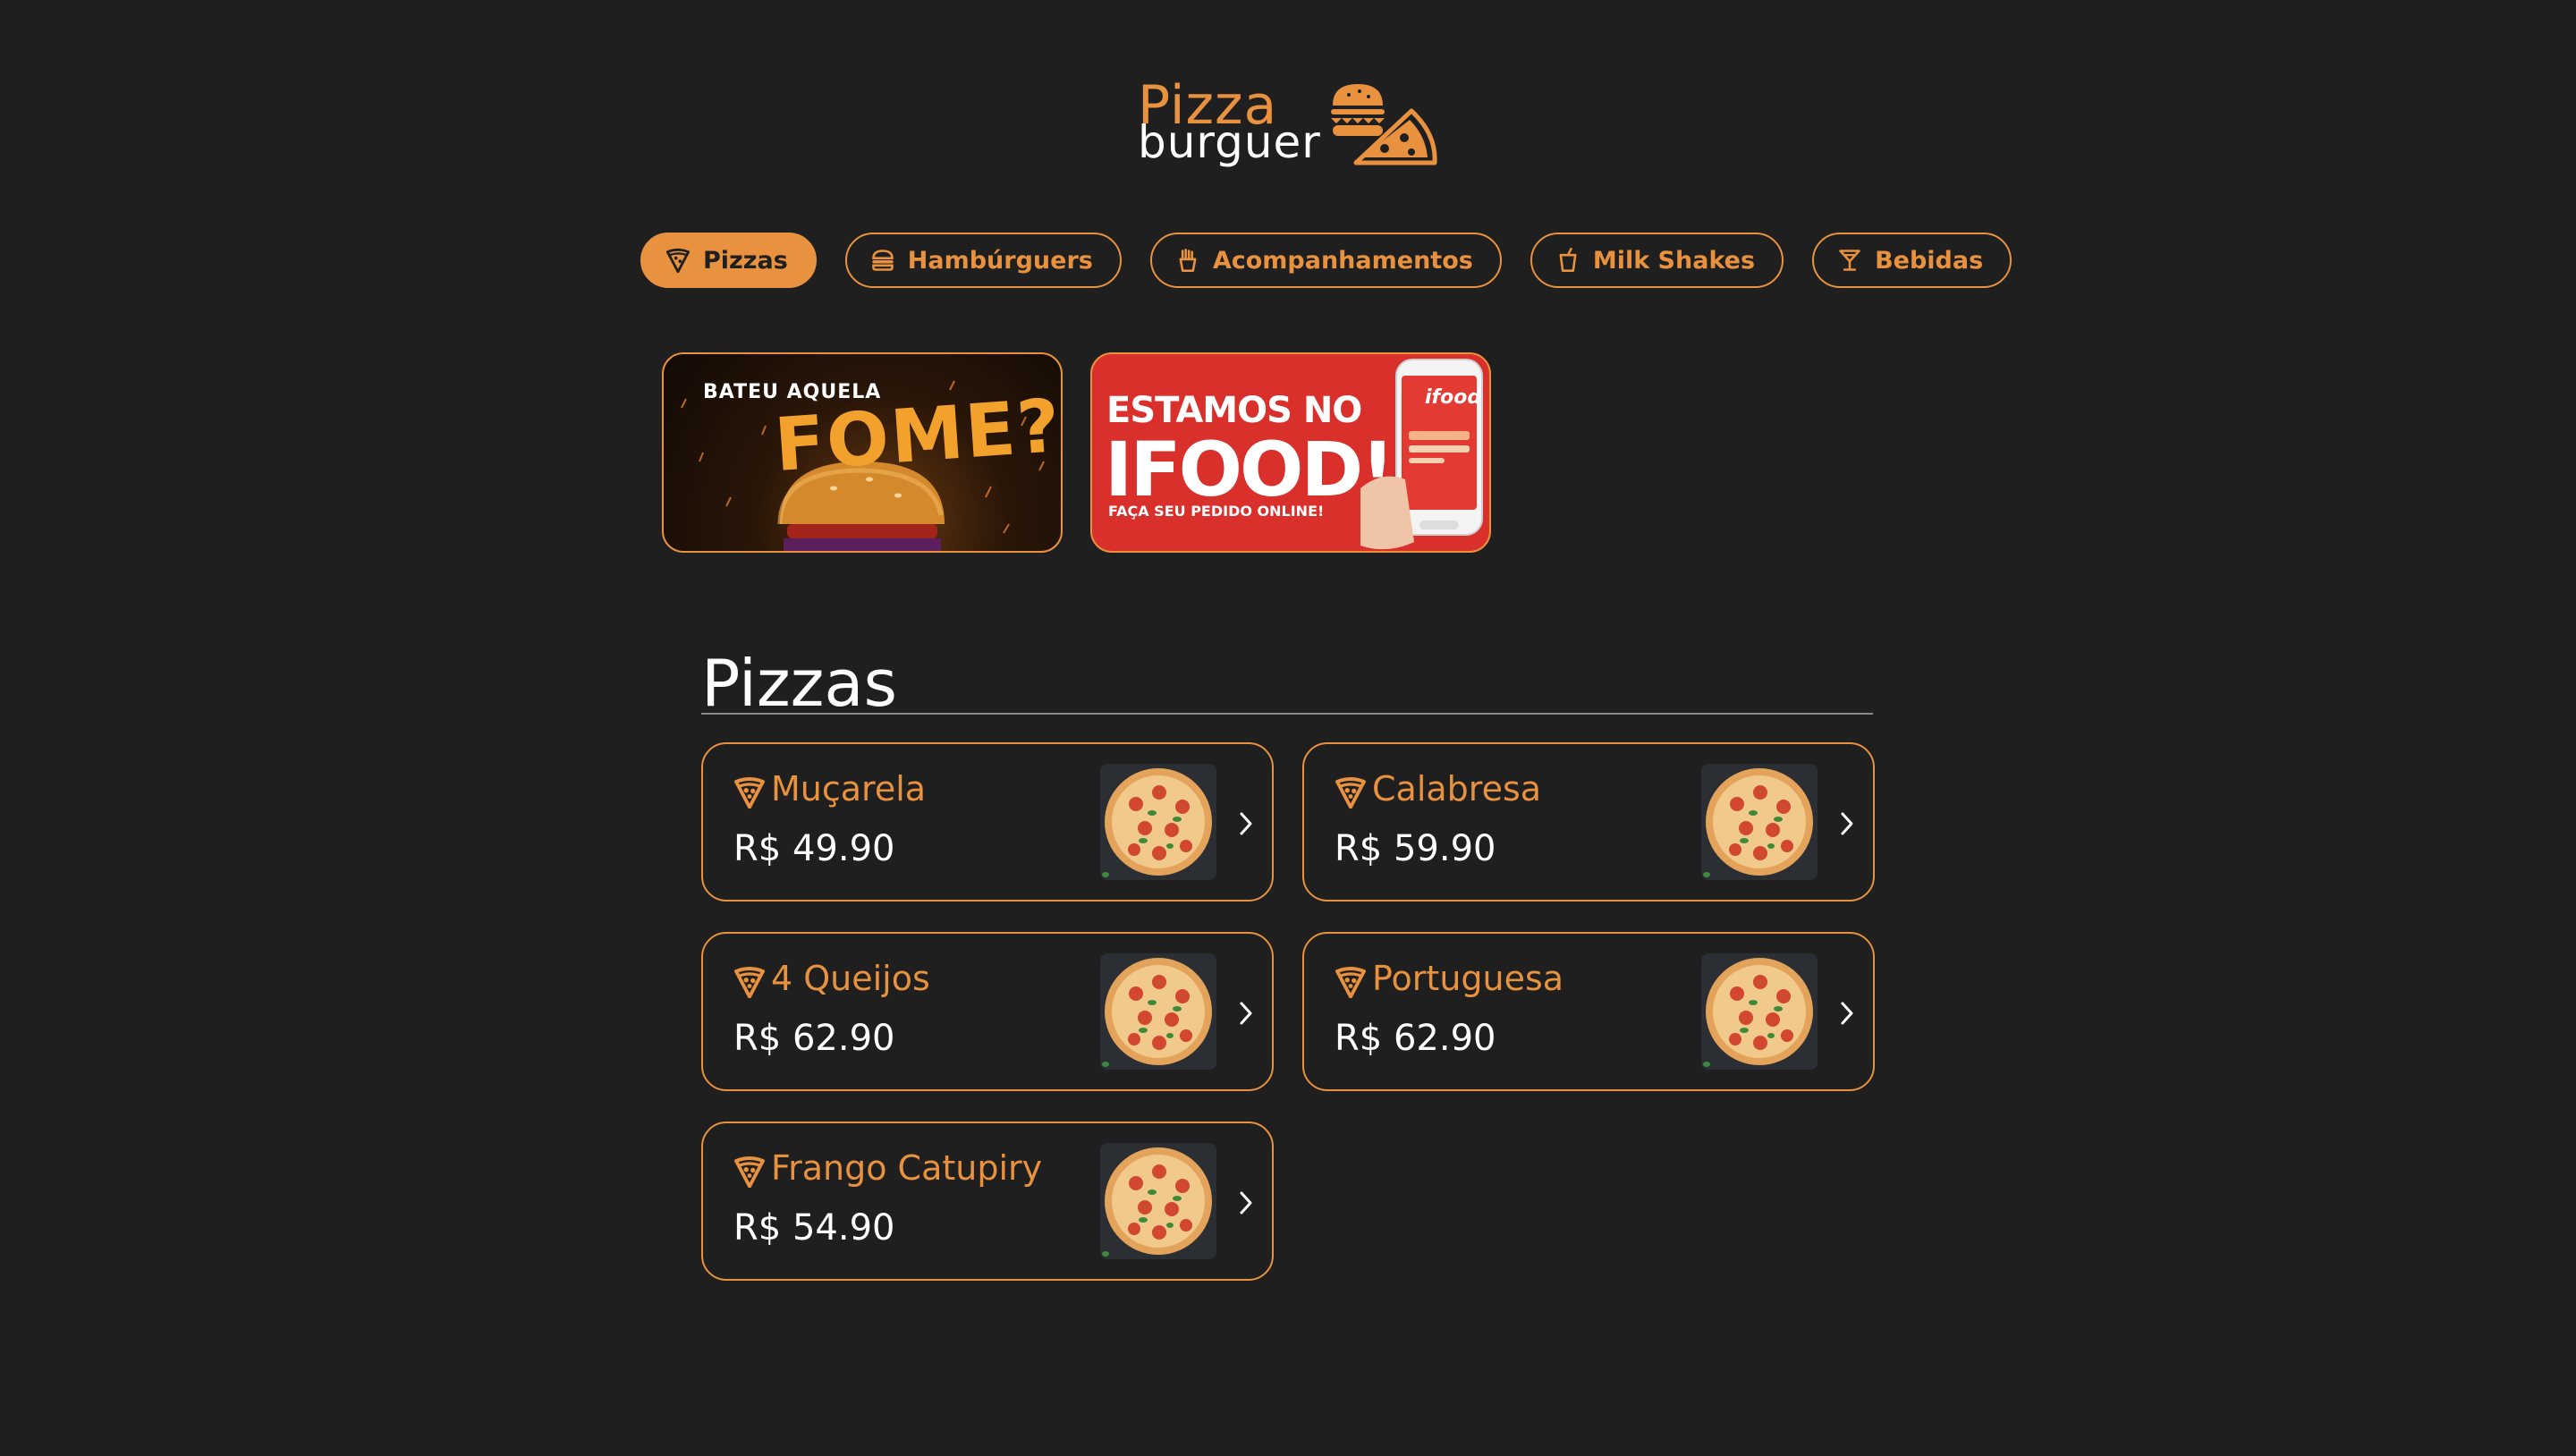  I want to click on logo-burguer-text: burguer, so click(1229, 142).